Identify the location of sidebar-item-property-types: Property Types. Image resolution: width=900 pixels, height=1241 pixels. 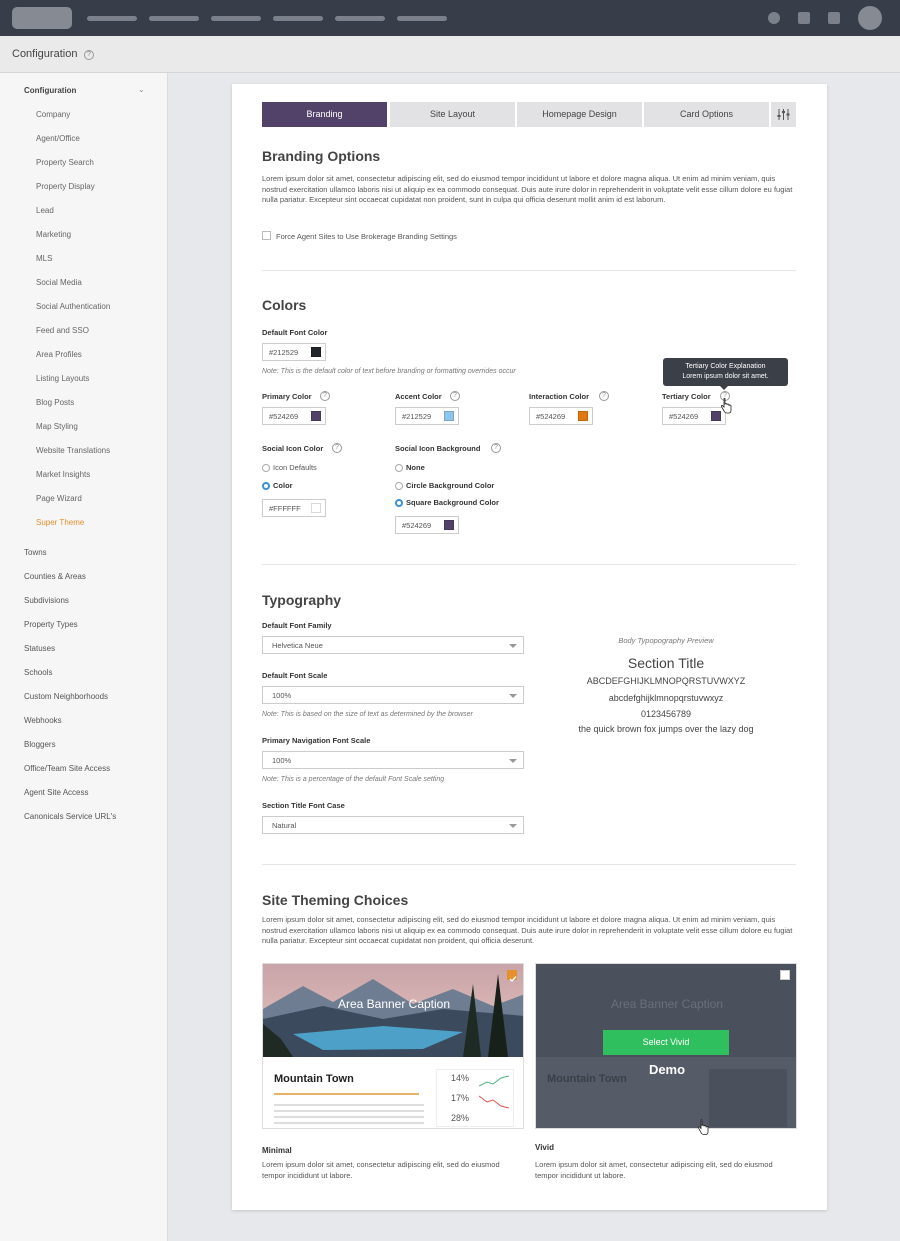
(51, 624).